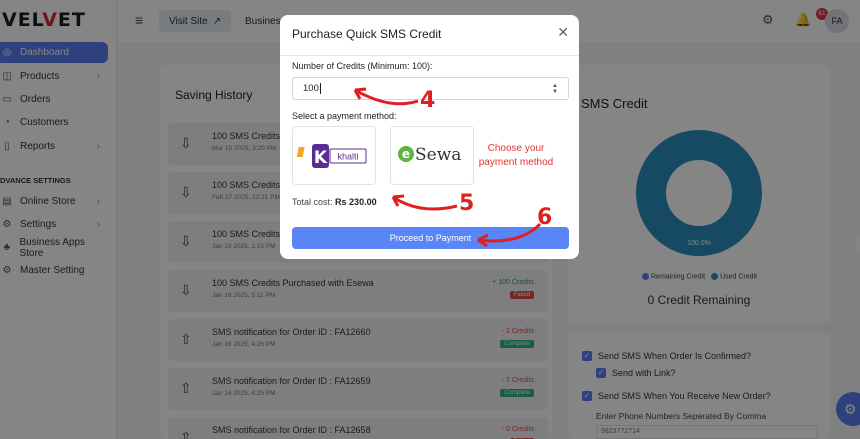 The width and height of the screenshot is (860, 439). What do you see at coordinates (555, 89) in the screenshot?
I see `number-spinner-icon: ▲ ▼` at bounding box center [555, 89].